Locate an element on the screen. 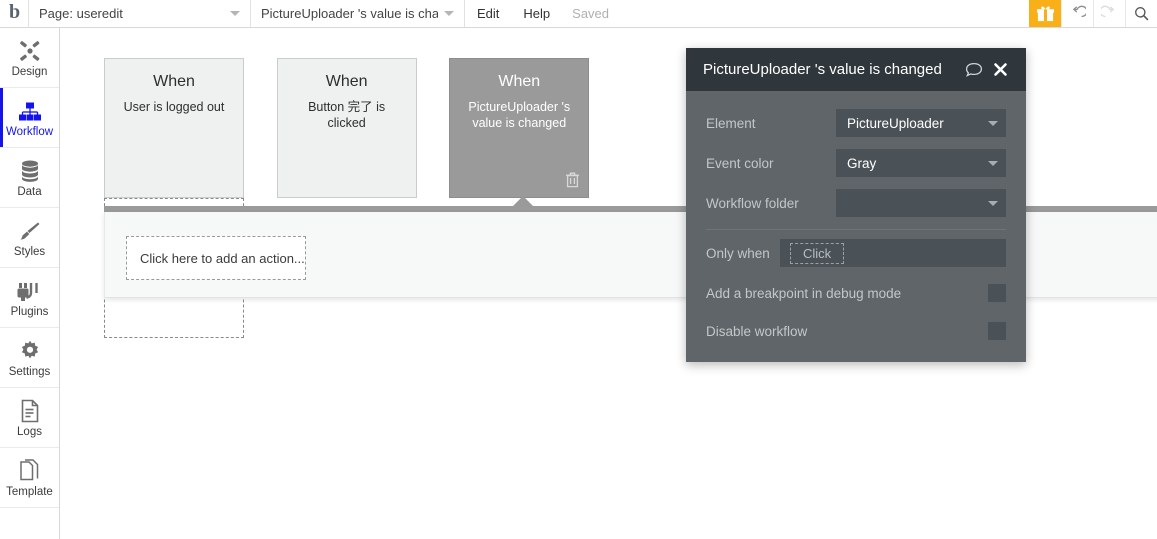 Image resolution: width=1157 pixels, height=539 pixels. menu-help: Help is located at coordinates (536, 13).